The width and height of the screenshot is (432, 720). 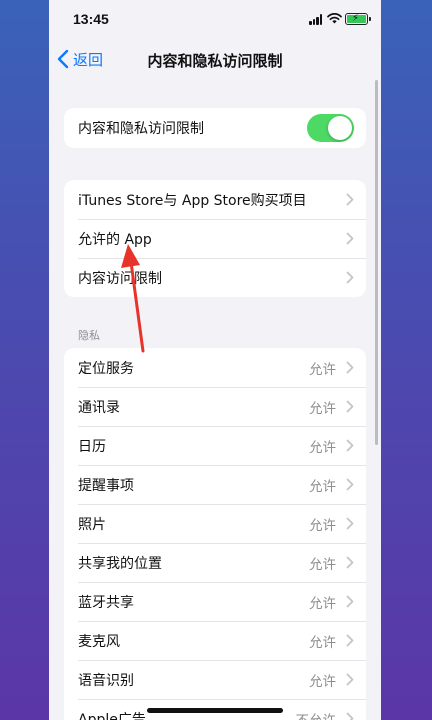 I want to click on navigation-bar: 返回 内容和隐私访问限制, so click(x=215, y=59).